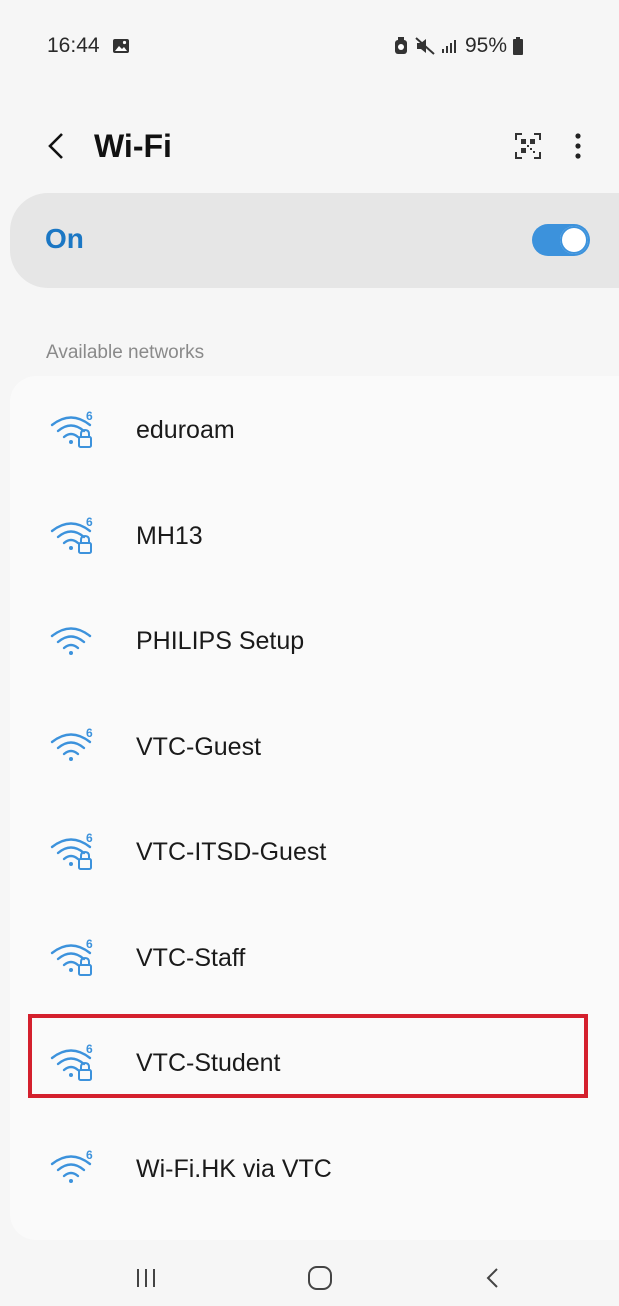  Describe the element at coordinates (73, 45) in the screenshot. I see `status-time: 16:44` at that location.